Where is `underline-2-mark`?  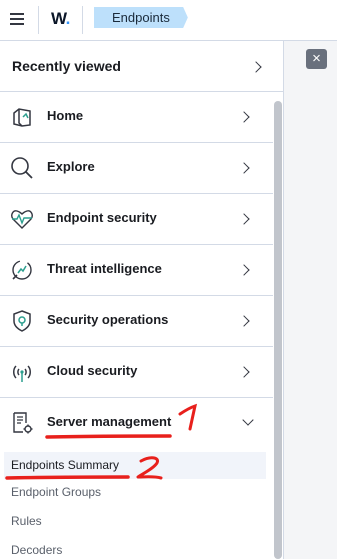 underline-2-mark is located at coordinates (67, 477).